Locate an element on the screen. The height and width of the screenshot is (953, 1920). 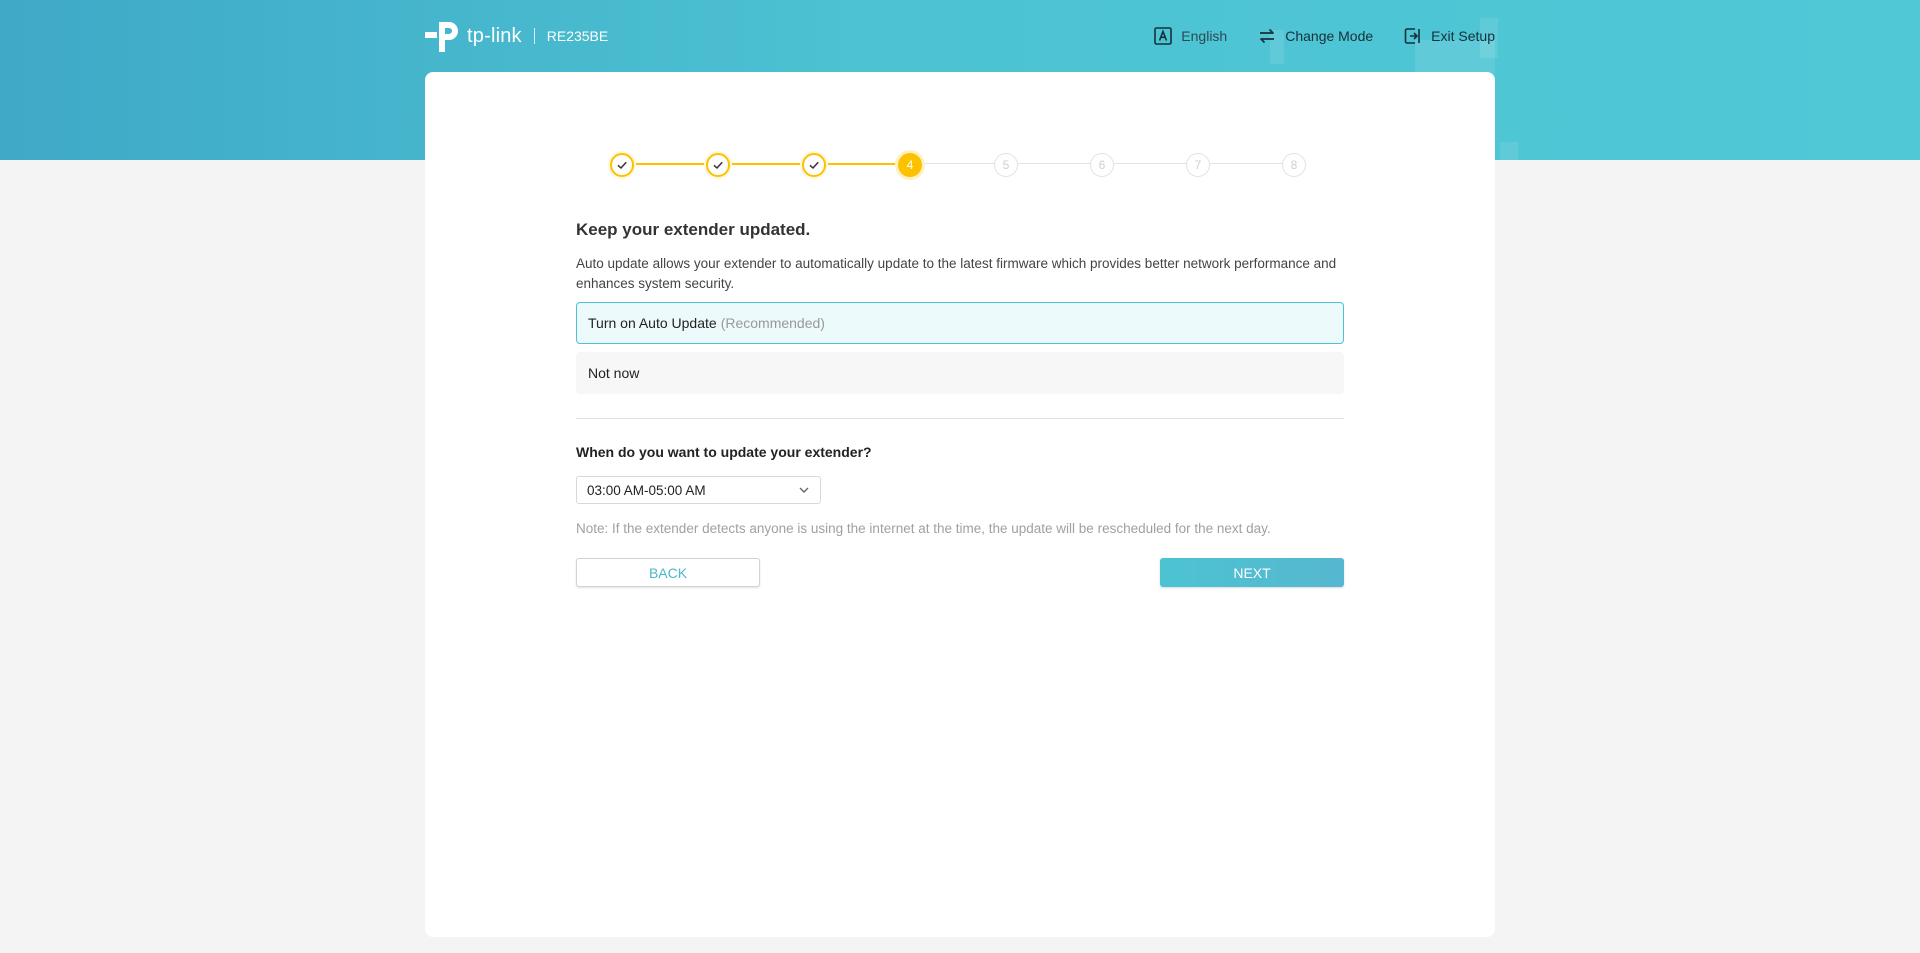
brand-separator is located at coordinates (534, 36).